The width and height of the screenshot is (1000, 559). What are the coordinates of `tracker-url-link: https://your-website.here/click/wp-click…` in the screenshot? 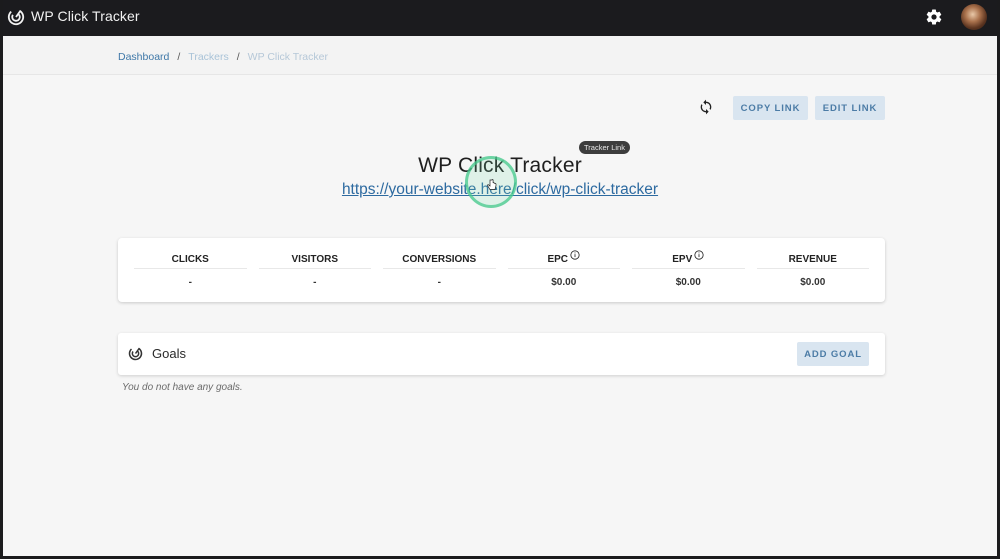 It's located at (500, 189).